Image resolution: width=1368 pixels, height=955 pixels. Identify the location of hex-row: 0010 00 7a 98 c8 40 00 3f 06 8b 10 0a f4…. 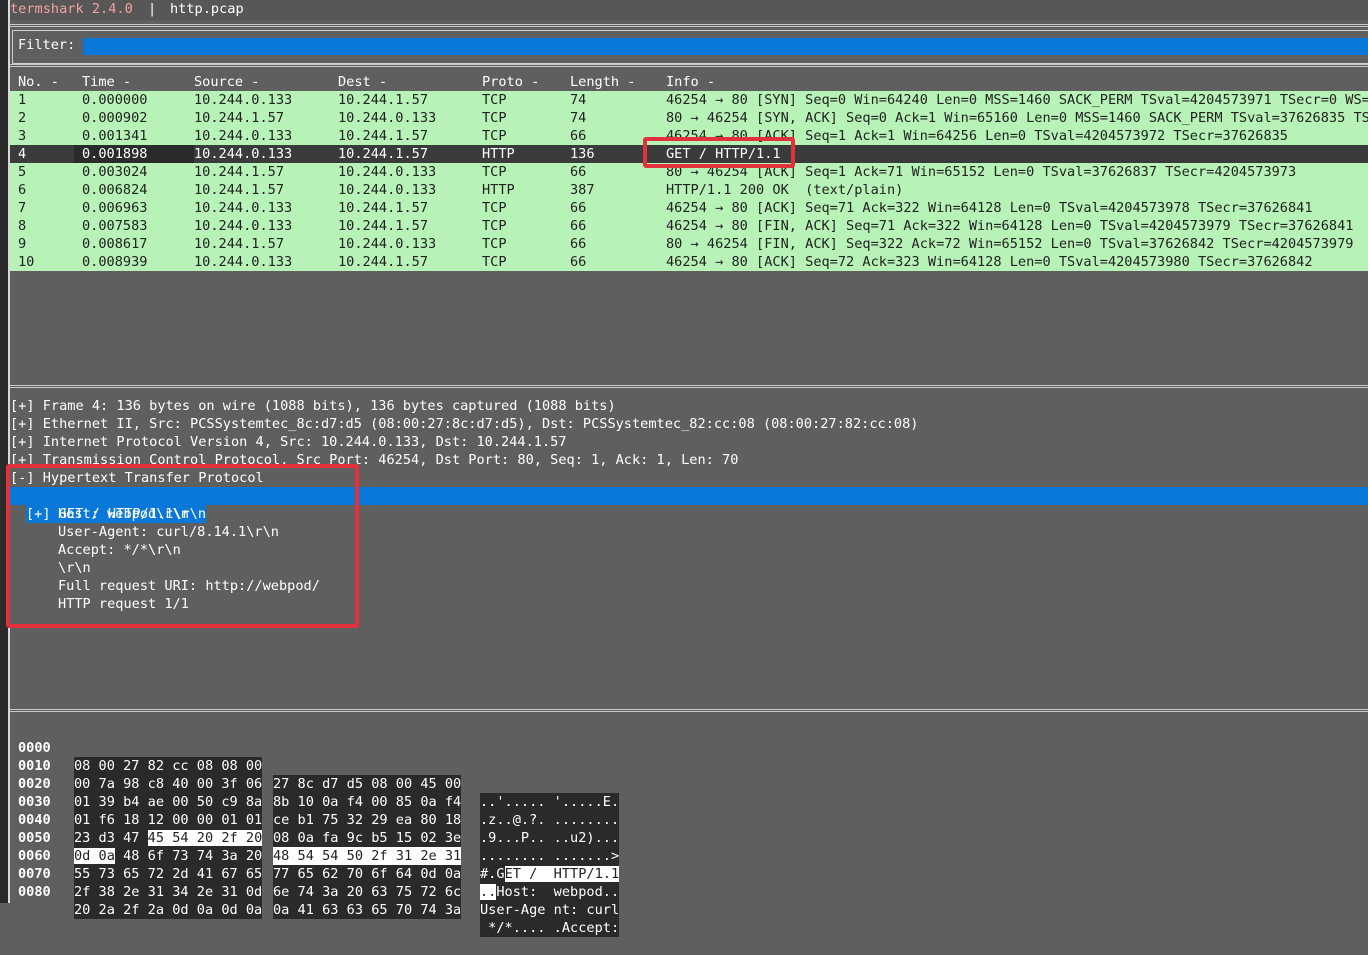
(319, 784).